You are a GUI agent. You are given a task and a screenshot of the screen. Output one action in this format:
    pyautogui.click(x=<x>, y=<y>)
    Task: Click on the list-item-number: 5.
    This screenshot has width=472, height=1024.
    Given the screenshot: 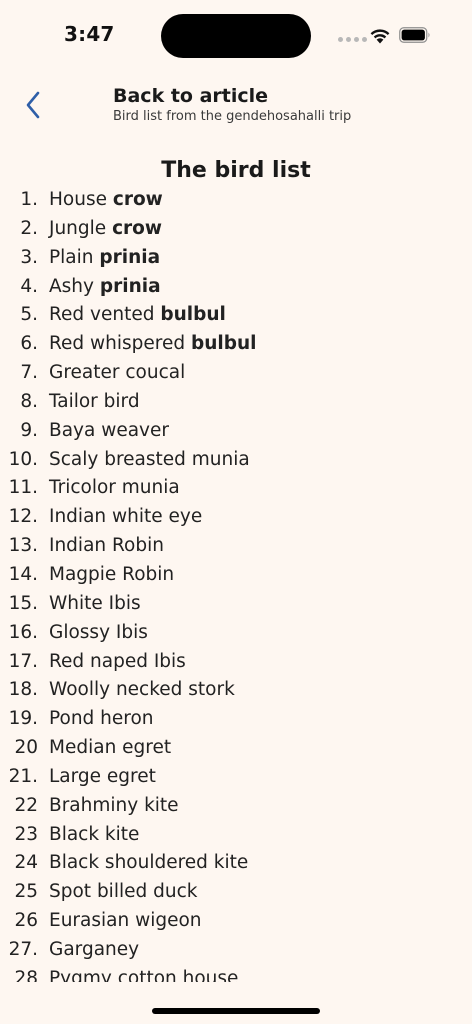 What is the action you would take?
    pyautogui.click(x=29, y=315)
    